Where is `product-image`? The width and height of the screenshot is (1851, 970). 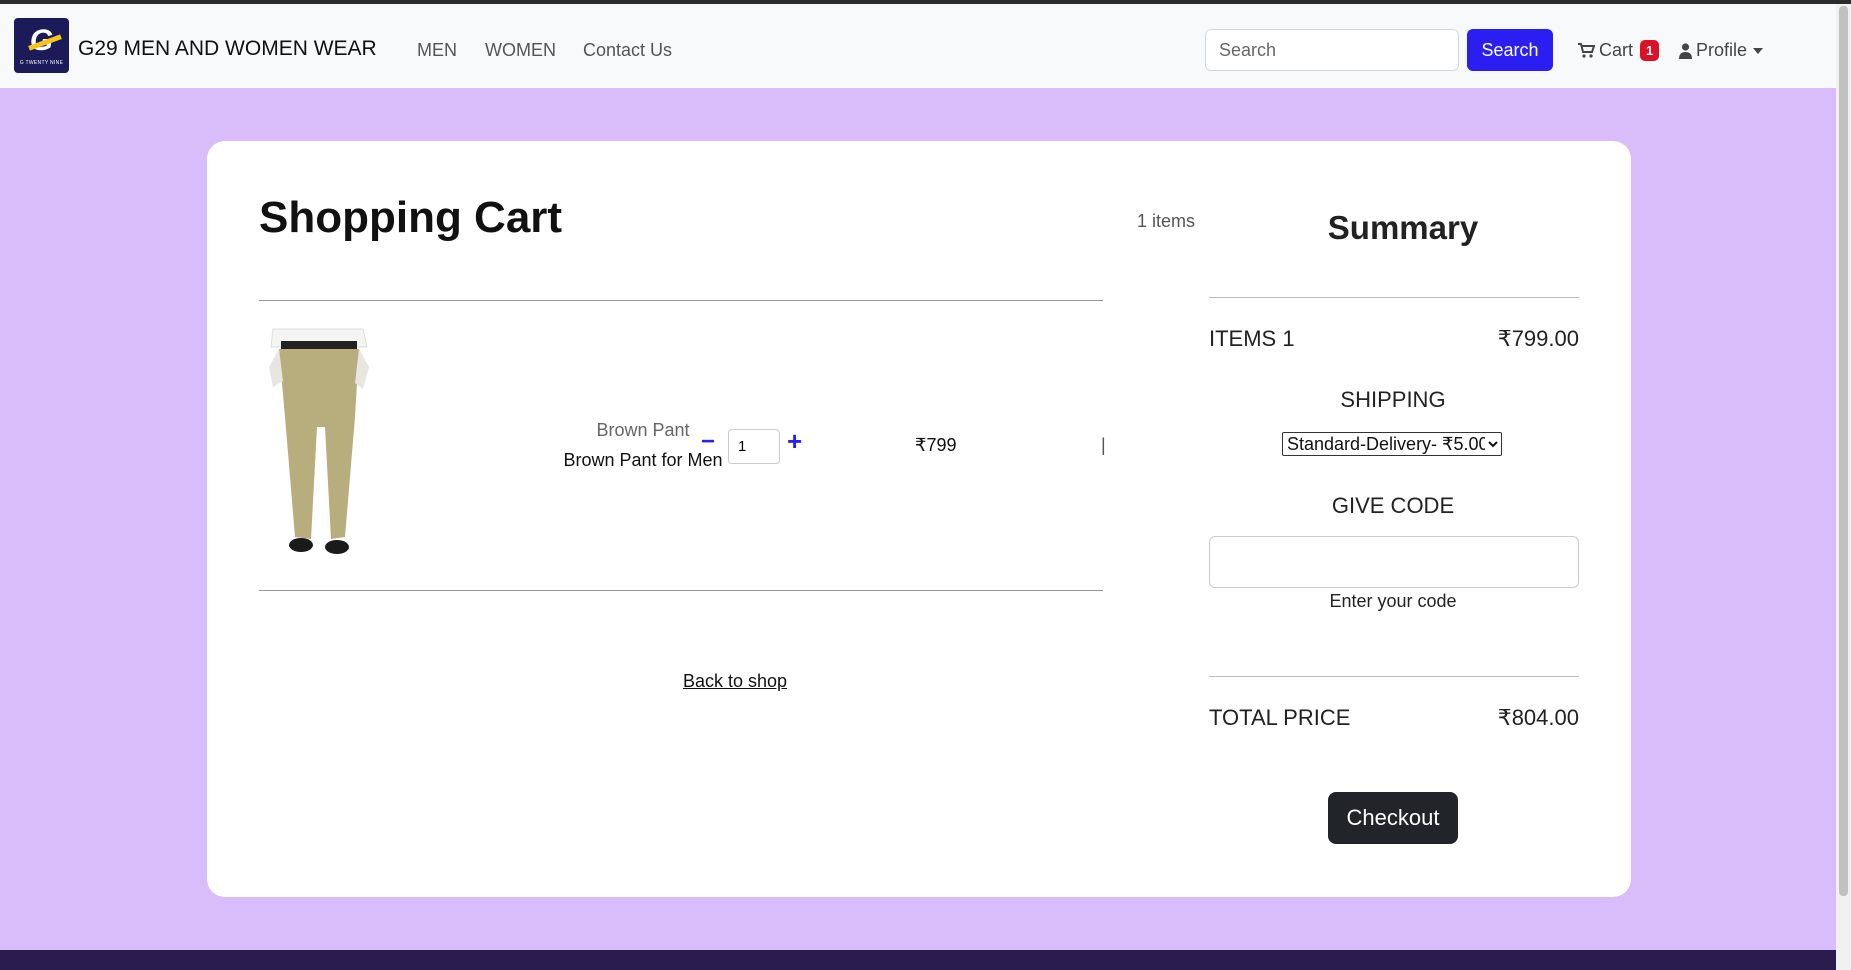
product-image is located at coordinates (319, 446).